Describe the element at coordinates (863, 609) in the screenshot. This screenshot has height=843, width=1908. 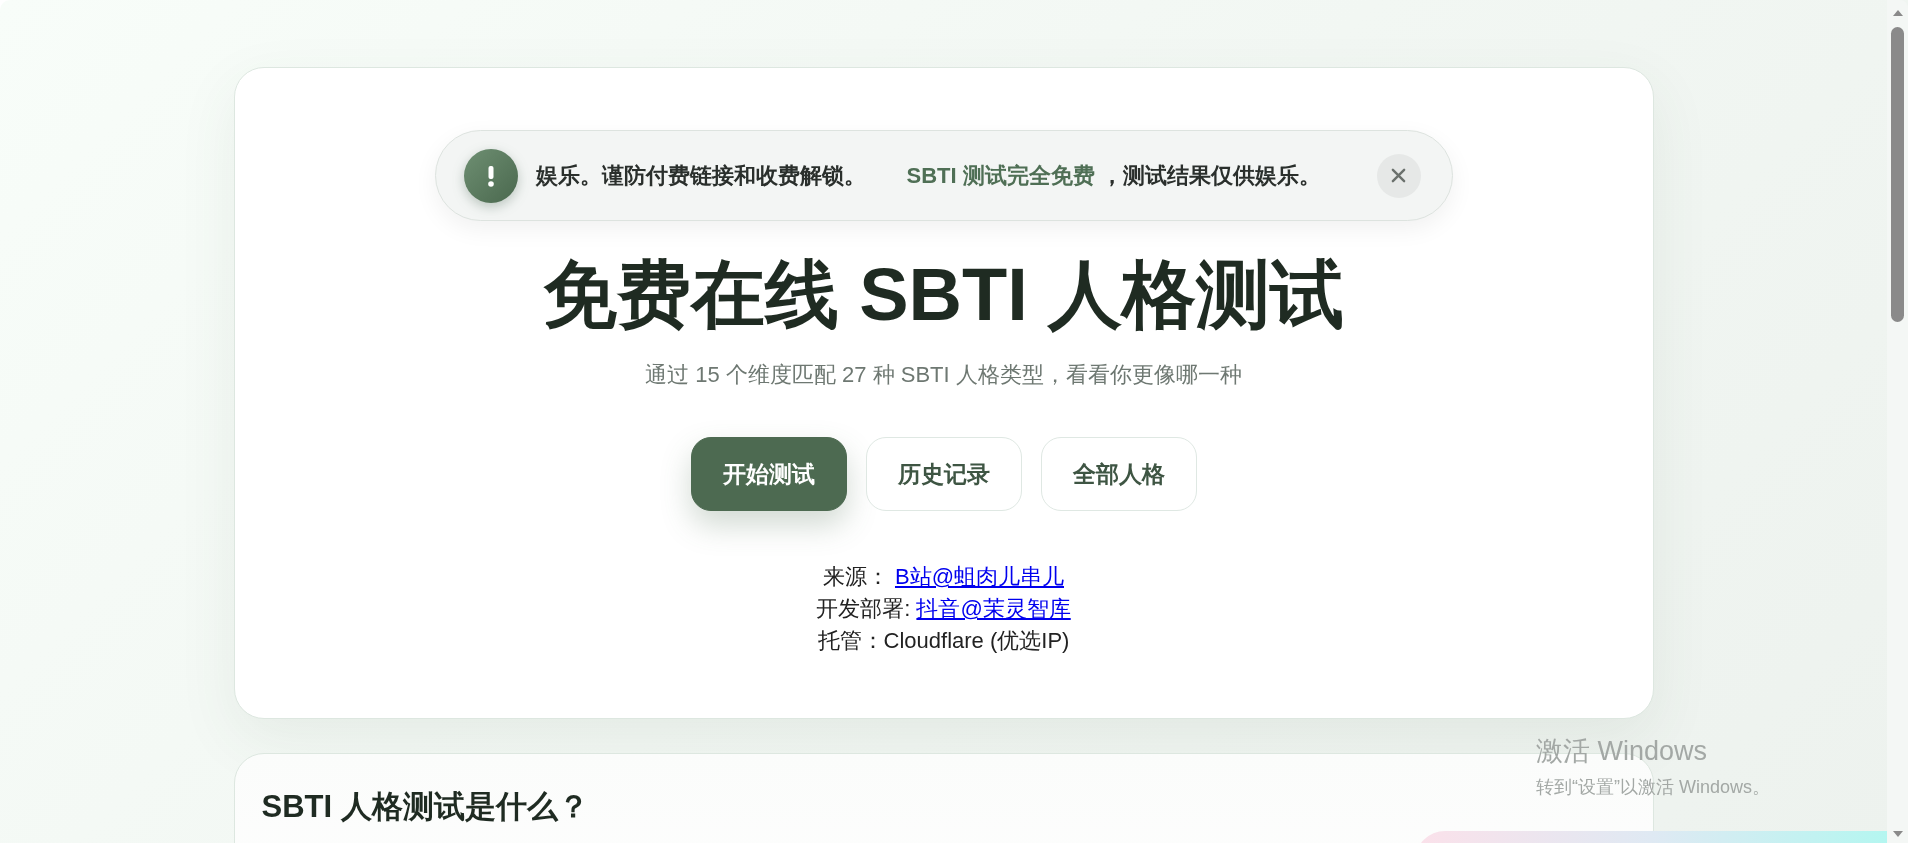
I see `credit-label: 开发部署:` at that location.